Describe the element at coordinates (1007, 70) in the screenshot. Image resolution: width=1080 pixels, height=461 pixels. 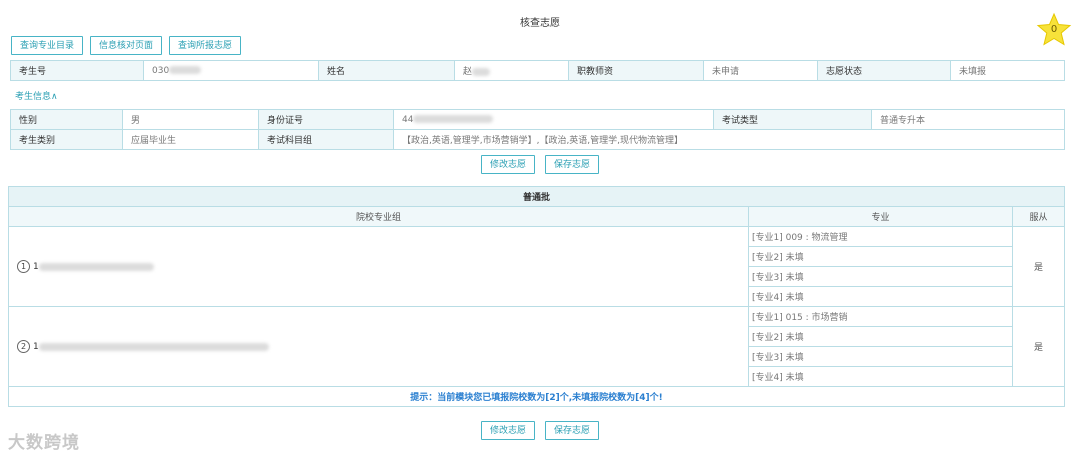
I see `status-value: 未填报` at that location.